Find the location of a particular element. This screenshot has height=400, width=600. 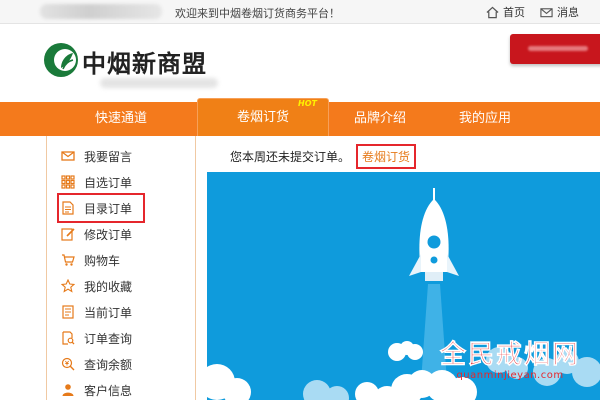

watermark-url: quanminjieyan.com is located at coordinates (510, 375).